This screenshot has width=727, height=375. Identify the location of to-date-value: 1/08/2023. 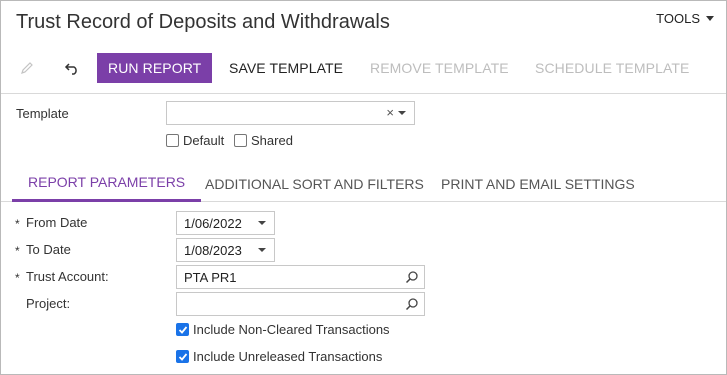
(213, 250).